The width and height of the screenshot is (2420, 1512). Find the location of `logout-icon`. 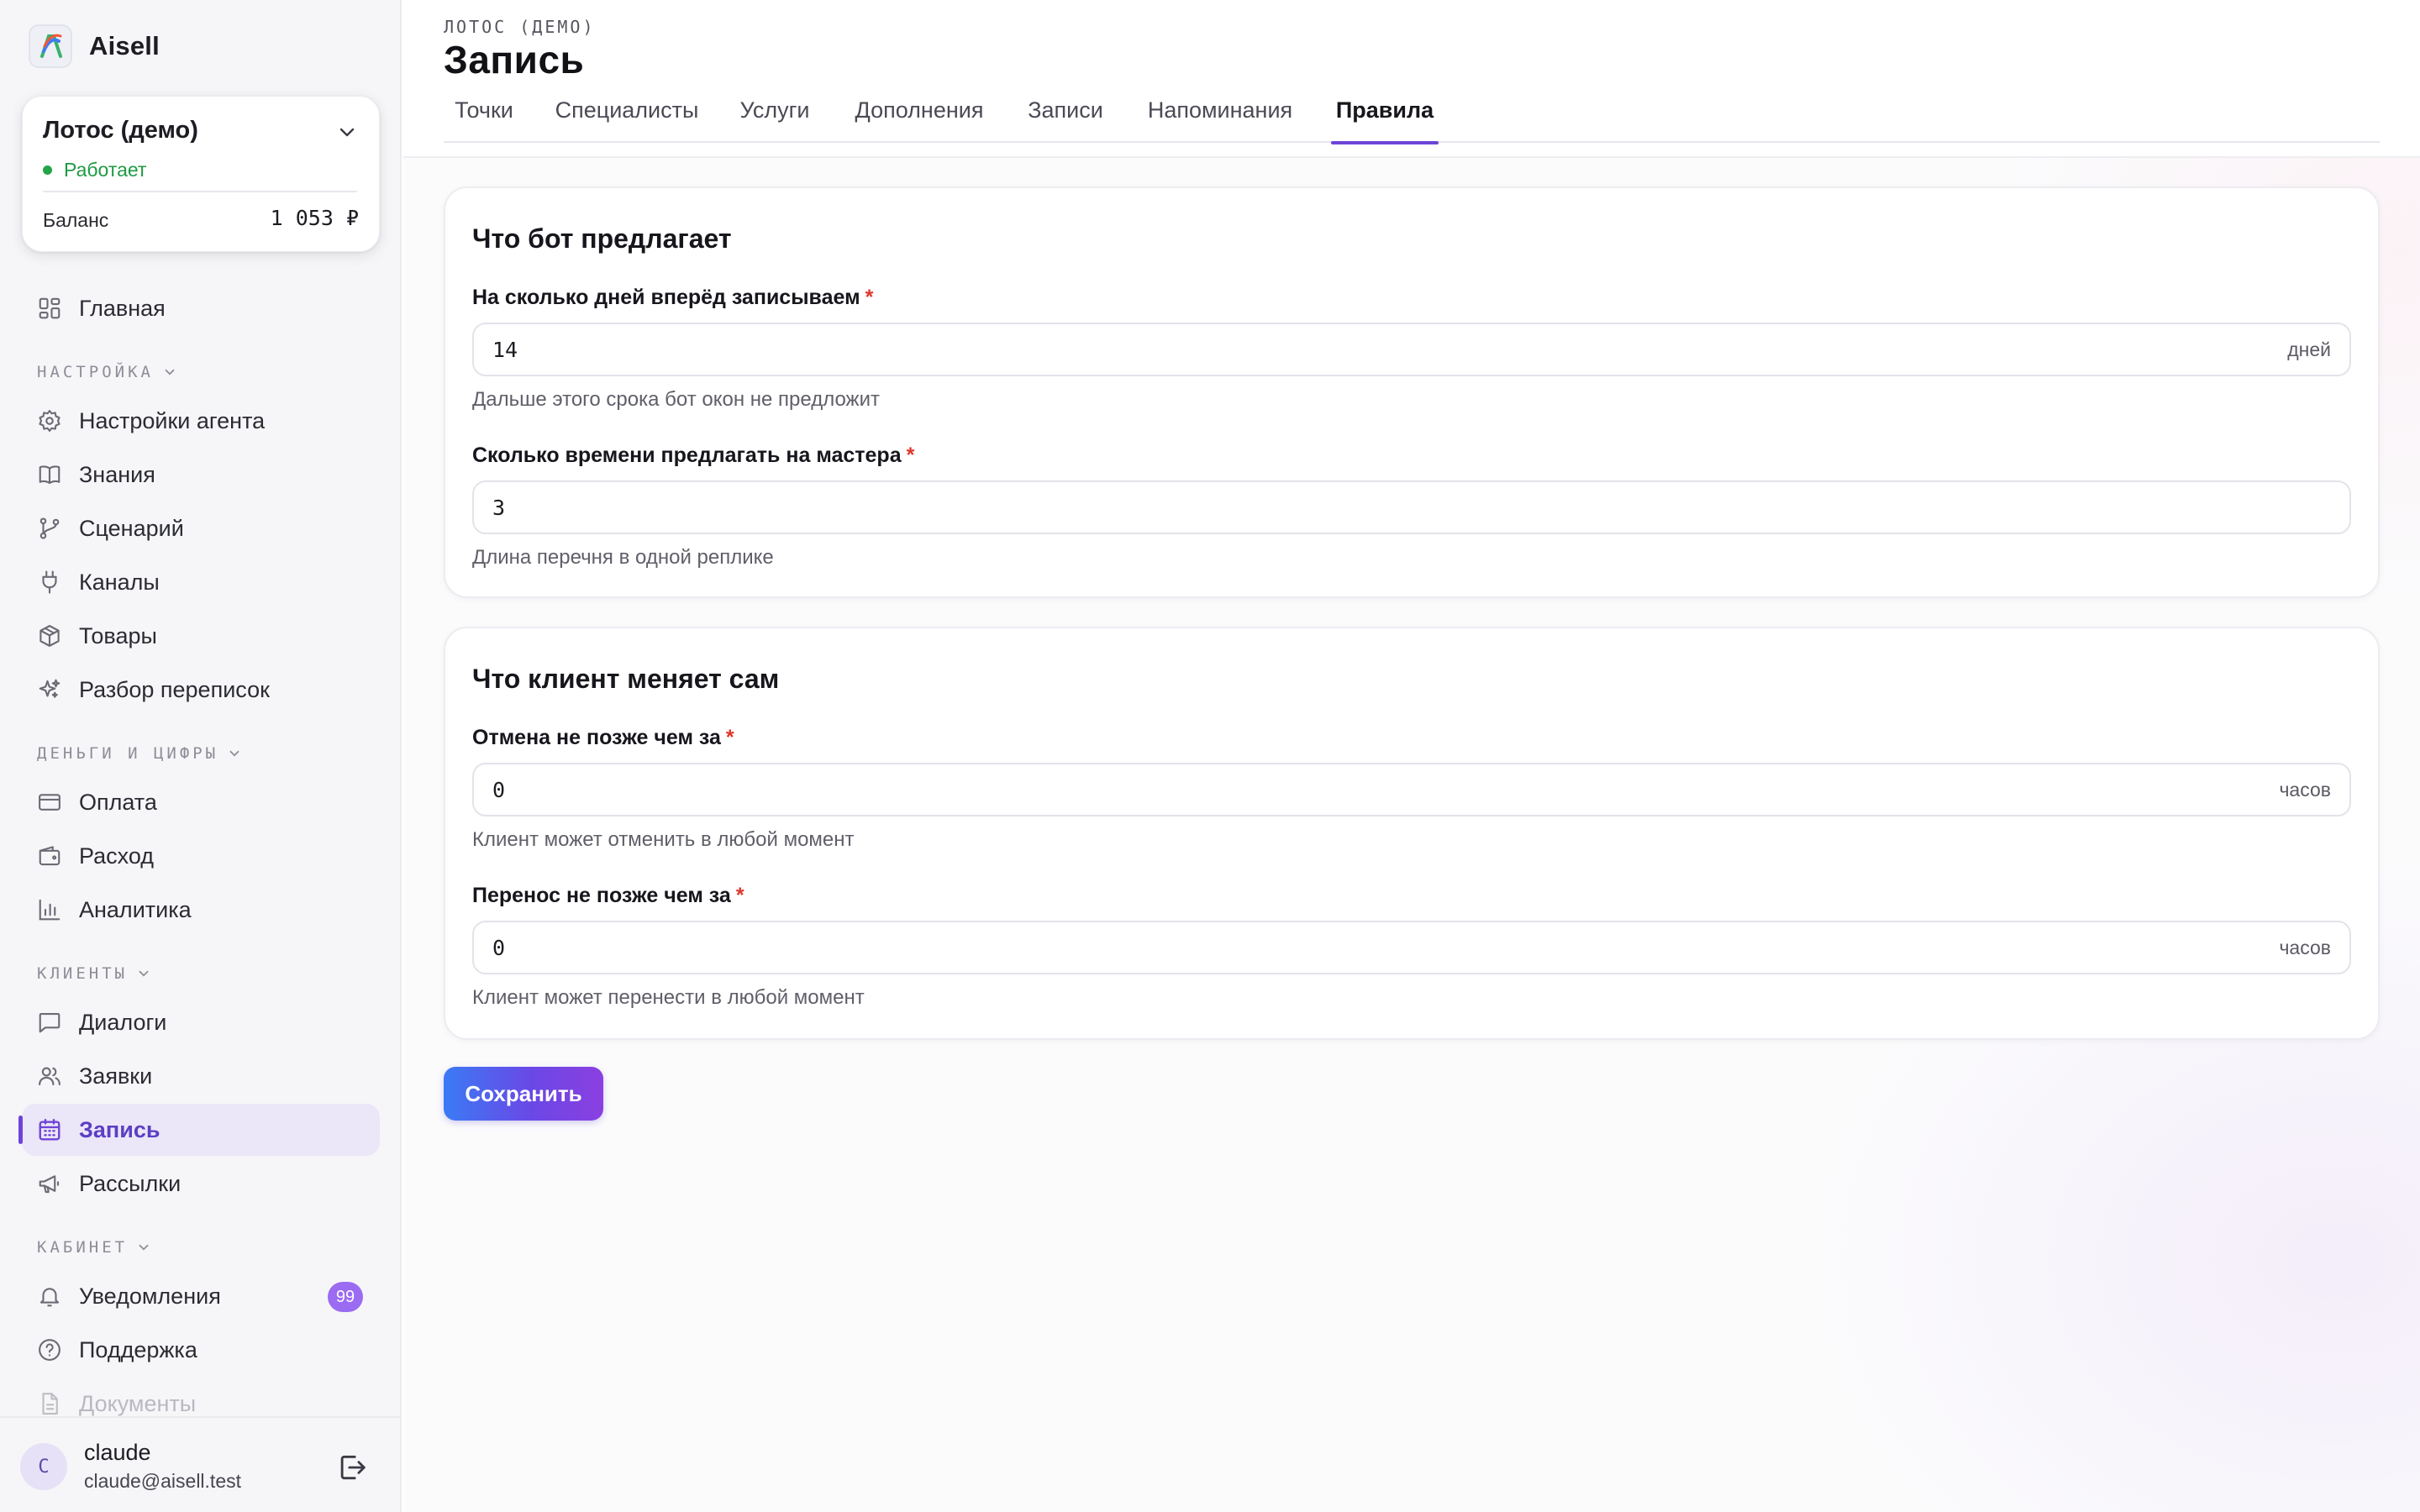

logout-icon is located at coordinates (352, 1467).